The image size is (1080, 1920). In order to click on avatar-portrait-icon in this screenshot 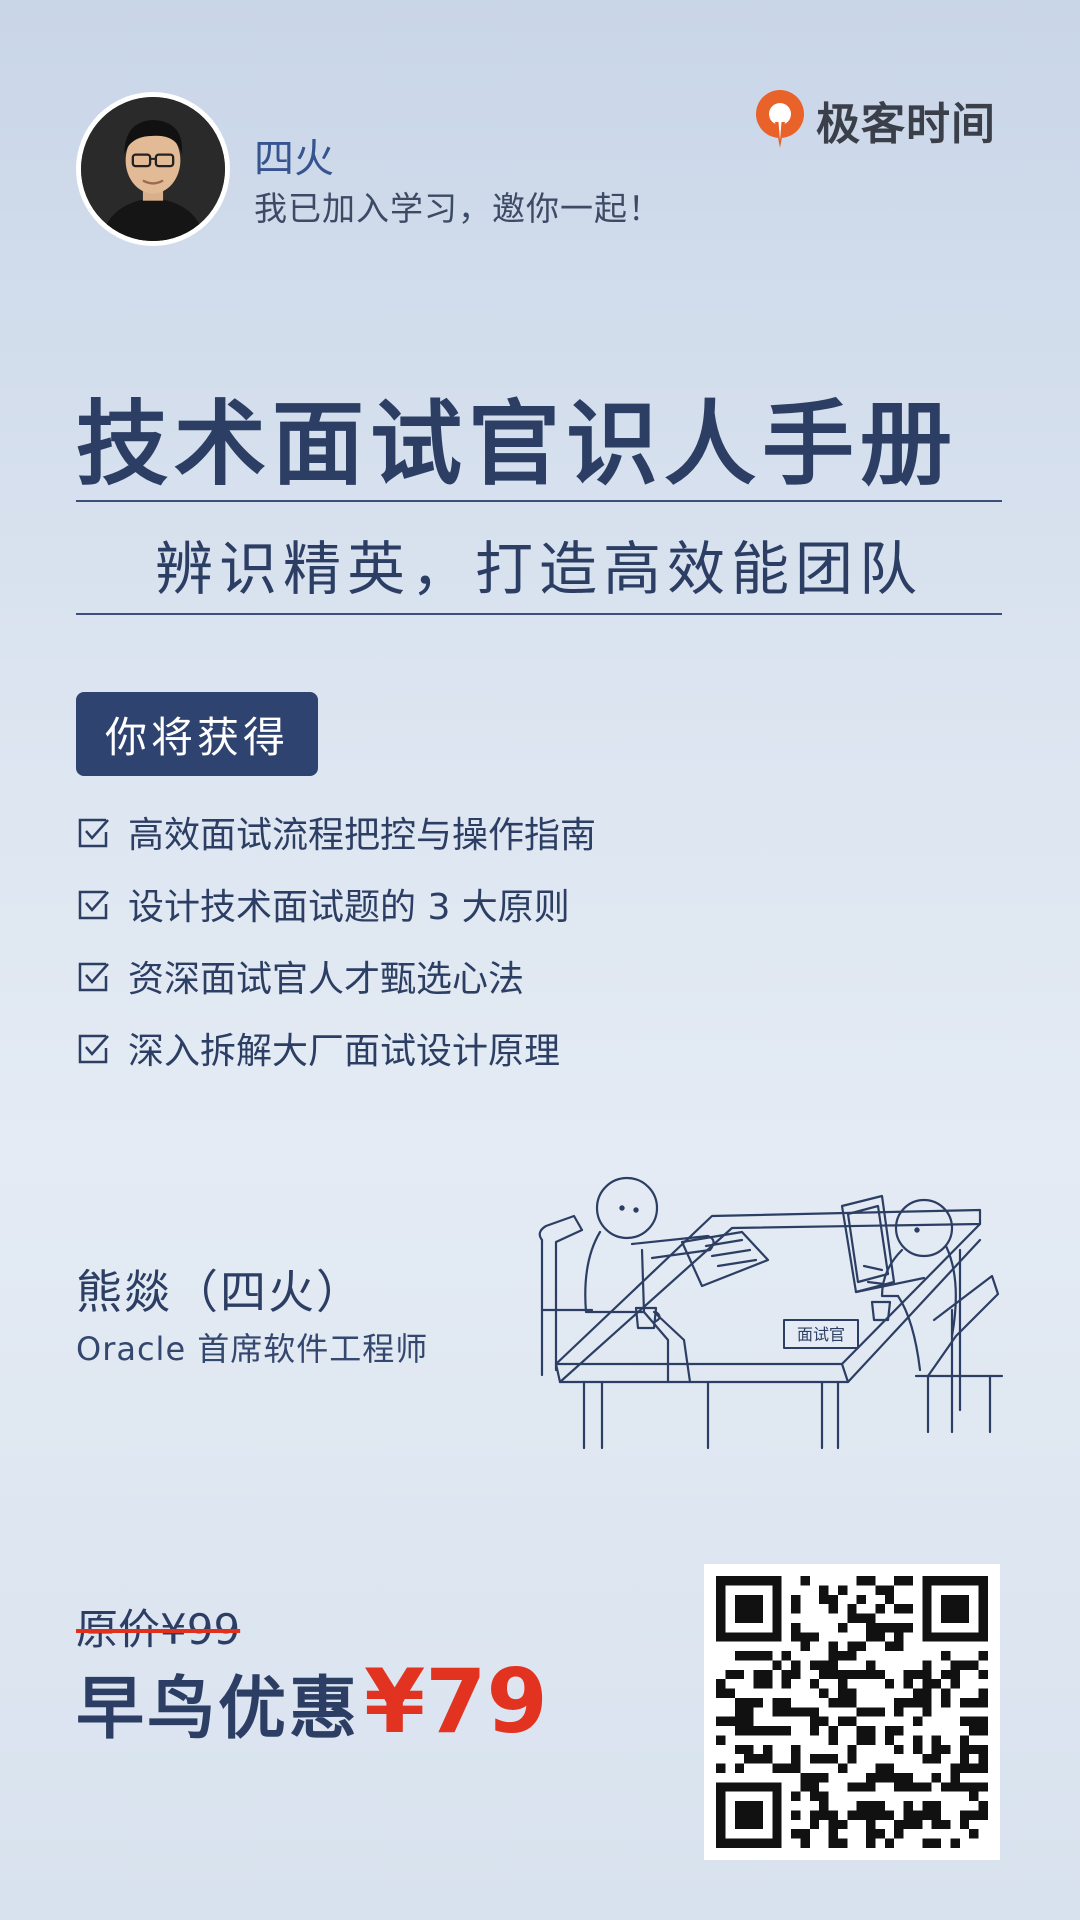, I will do `click(153, 169)`.